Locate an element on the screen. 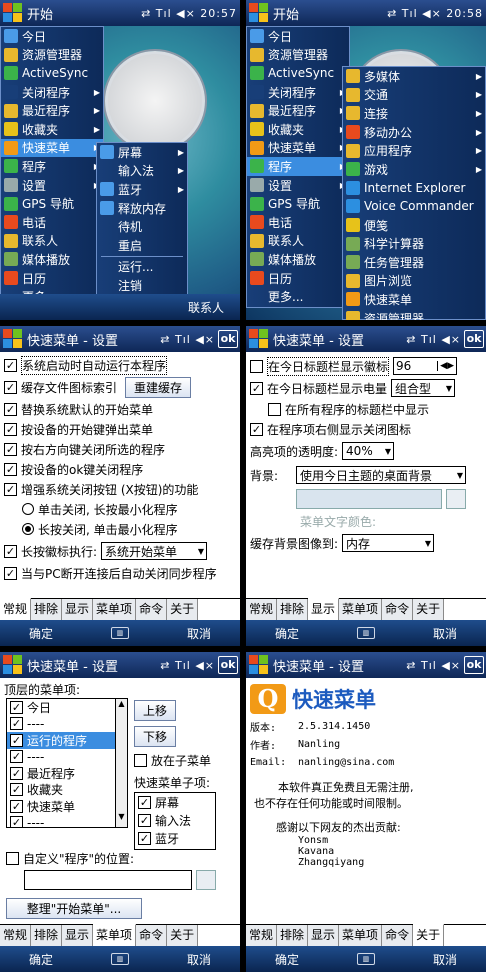 The width and height of the screenshot is (486, 972). move-down-button: 下移 is located at coordinates (155, 736).